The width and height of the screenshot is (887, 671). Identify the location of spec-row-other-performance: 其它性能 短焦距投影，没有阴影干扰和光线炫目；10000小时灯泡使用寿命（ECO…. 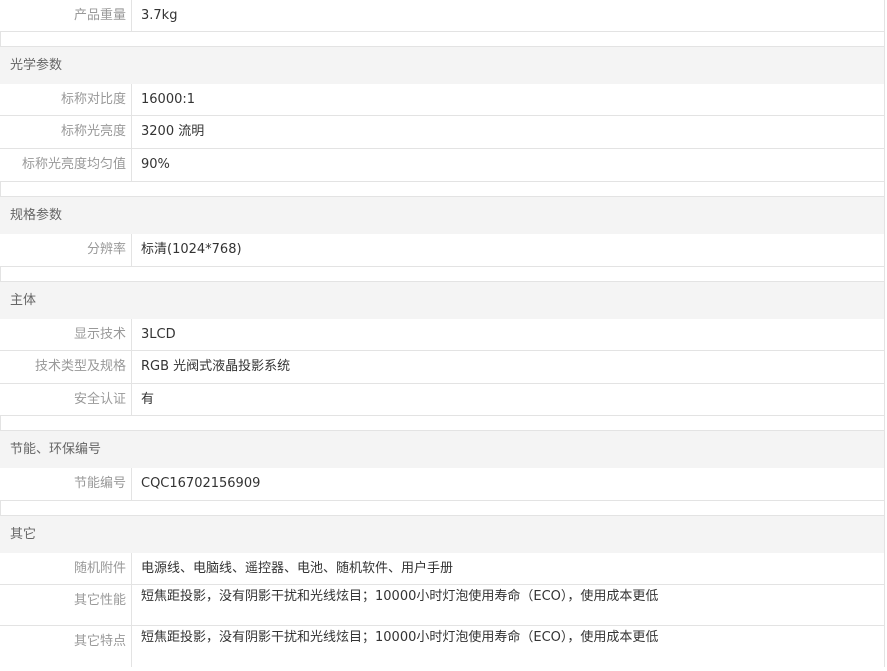
(442, 605).